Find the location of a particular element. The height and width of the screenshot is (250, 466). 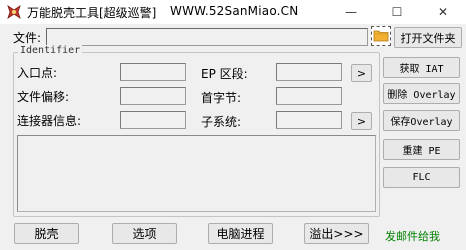

app-logo-icon is located at coordinates (14, 12).